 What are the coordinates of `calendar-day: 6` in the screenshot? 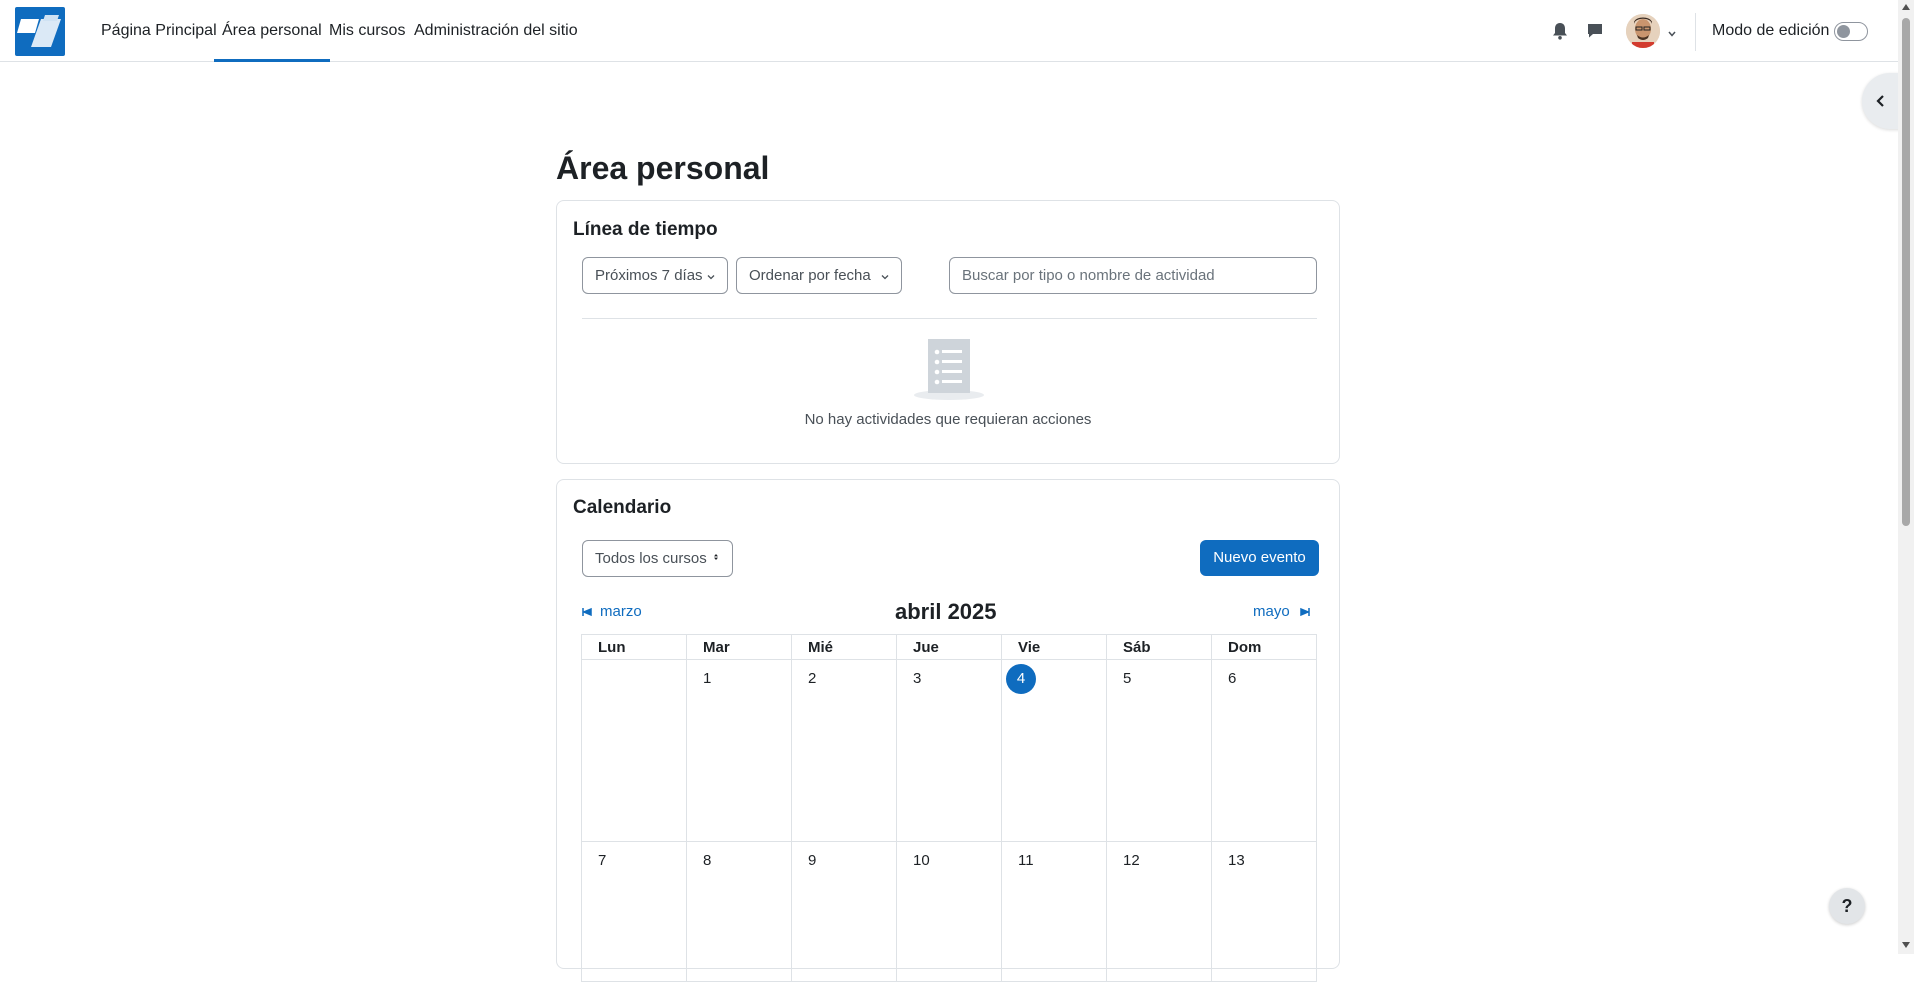 It's located at (1264, 751).